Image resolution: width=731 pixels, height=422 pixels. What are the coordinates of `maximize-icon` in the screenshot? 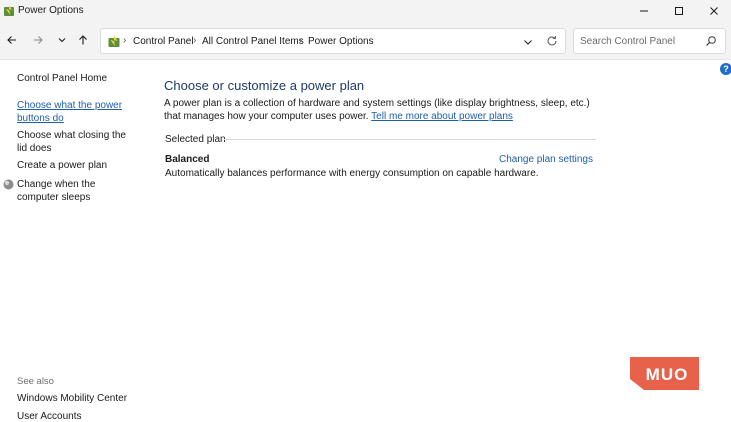 It's located at (679, 11).